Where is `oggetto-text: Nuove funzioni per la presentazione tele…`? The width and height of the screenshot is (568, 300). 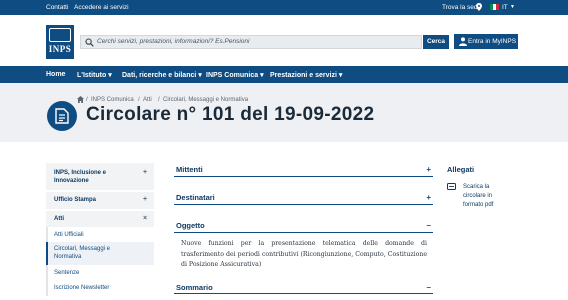
oggetto-text: Nuove funzioni per la presentazione tele… is located at coordinates (304, 254).